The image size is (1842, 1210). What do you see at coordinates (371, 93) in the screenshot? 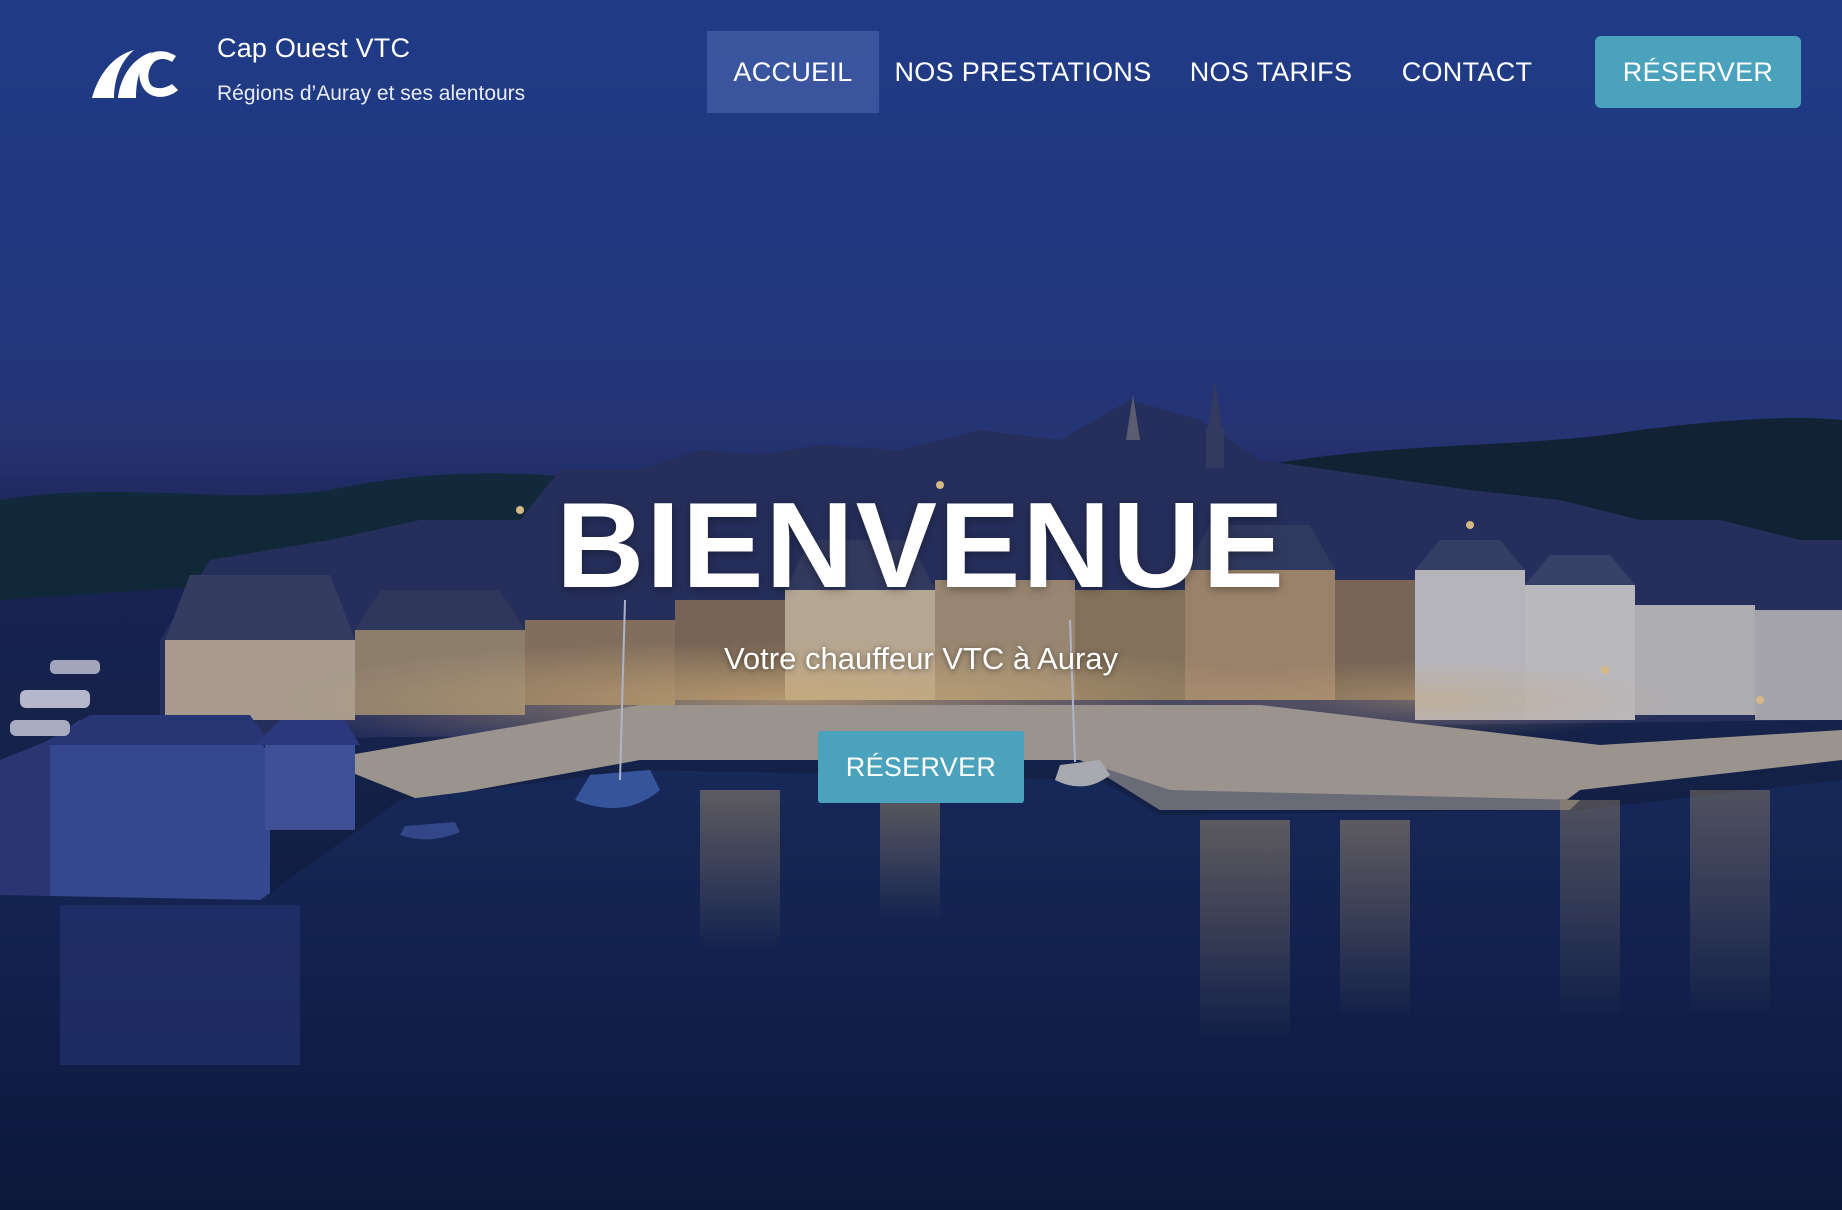
I see `brand-tagline: Régions d’Auray et ses alentours` at bounding box center [371, 93].